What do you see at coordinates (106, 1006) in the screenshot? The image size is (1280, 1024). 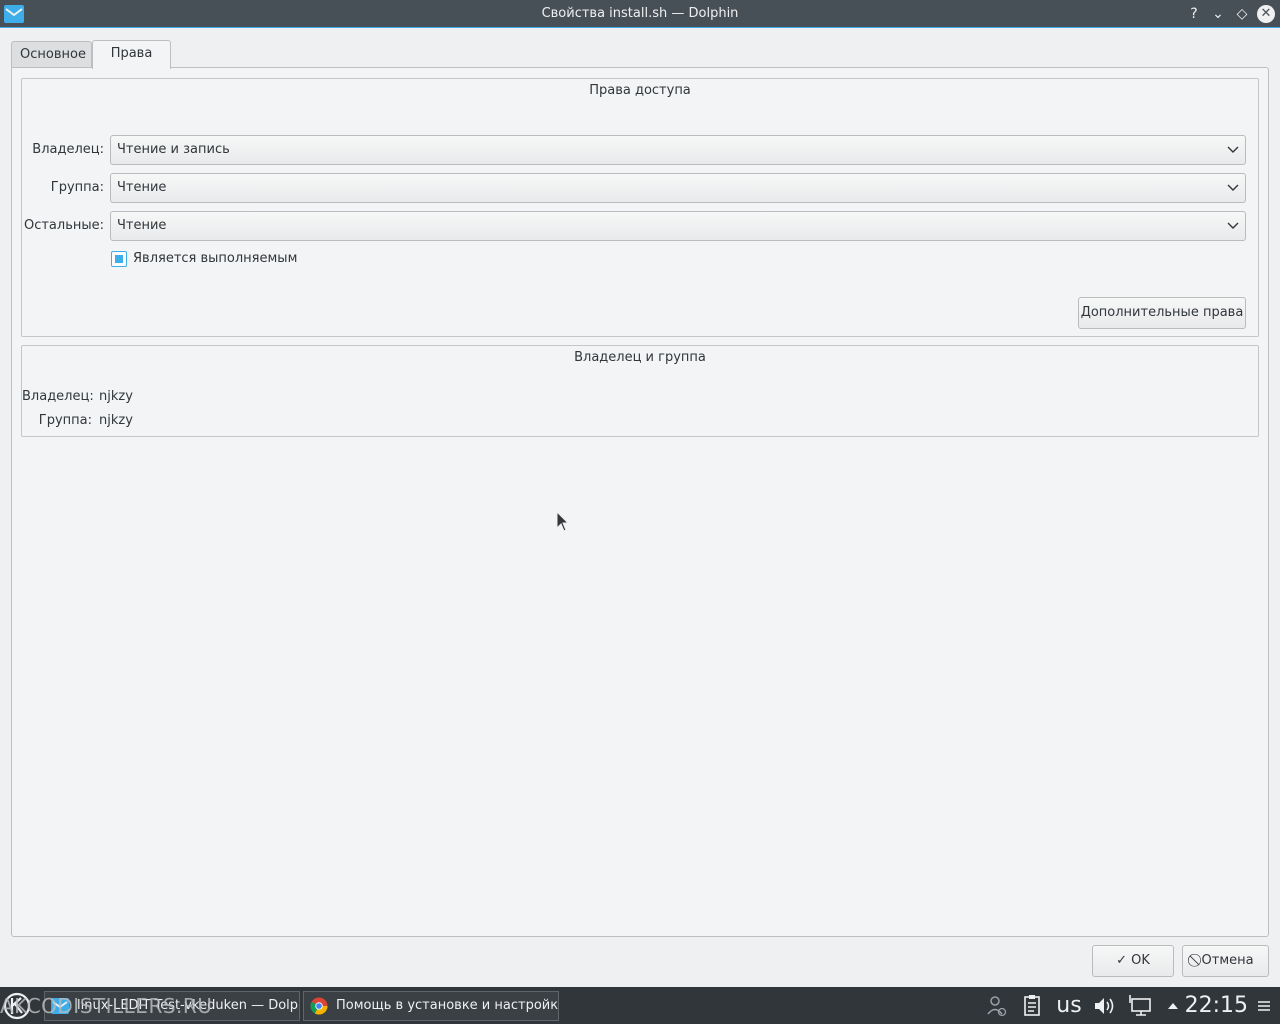 I see `watermark: AKCODISTILLERS.RU` at bounding box center [106, 1006].